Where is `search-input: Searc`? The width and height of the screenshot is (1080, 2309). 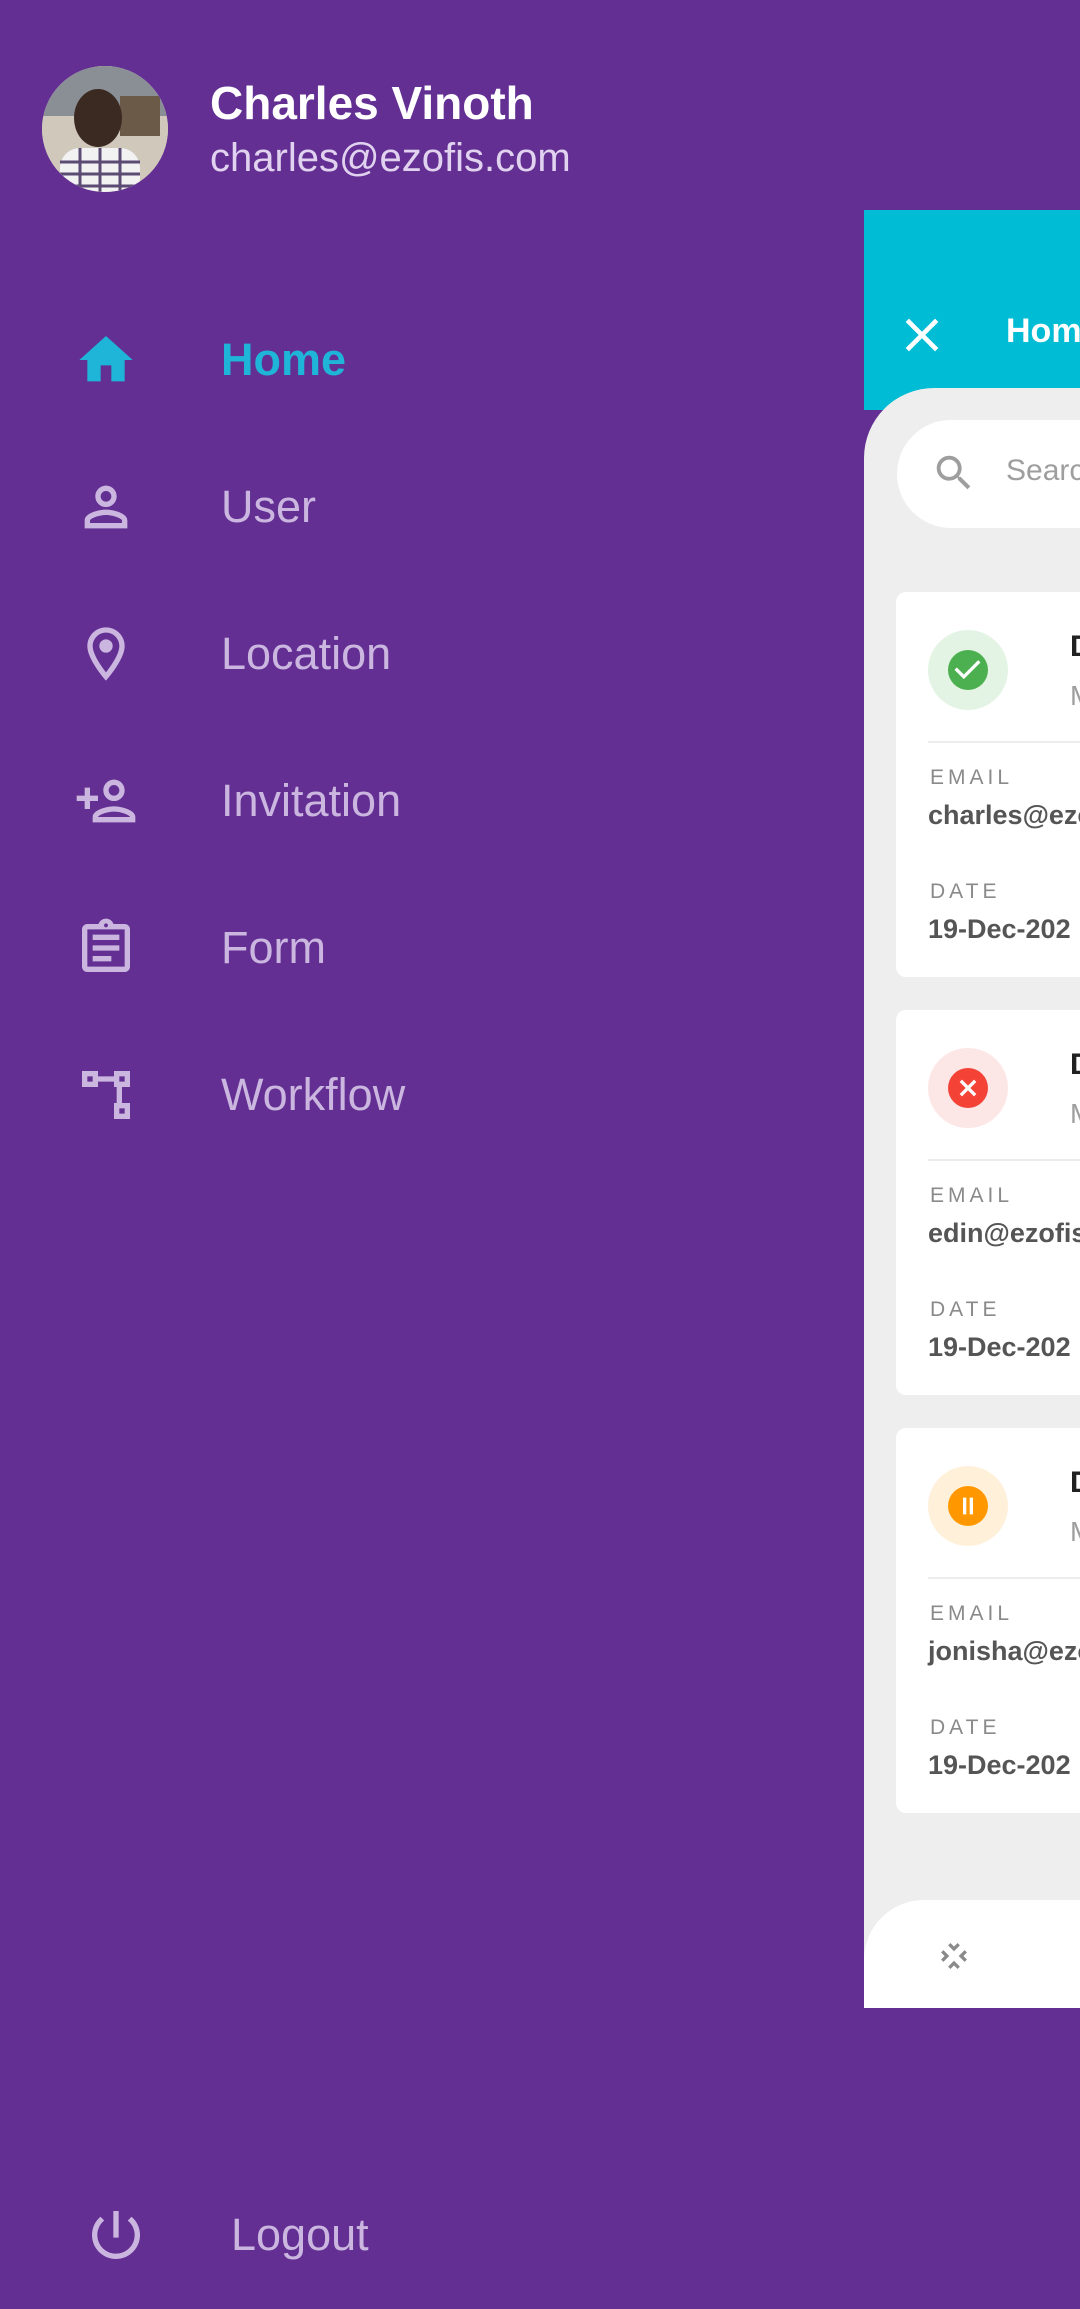 search-input: Searc is located at coordinates (988, 474).